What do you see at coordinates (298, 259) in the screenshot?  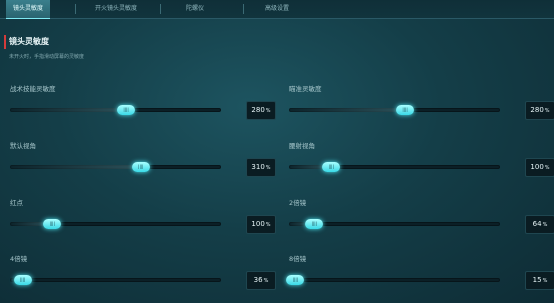 I see `setting-label: 8倍镜` at bounding box center [298, 259].